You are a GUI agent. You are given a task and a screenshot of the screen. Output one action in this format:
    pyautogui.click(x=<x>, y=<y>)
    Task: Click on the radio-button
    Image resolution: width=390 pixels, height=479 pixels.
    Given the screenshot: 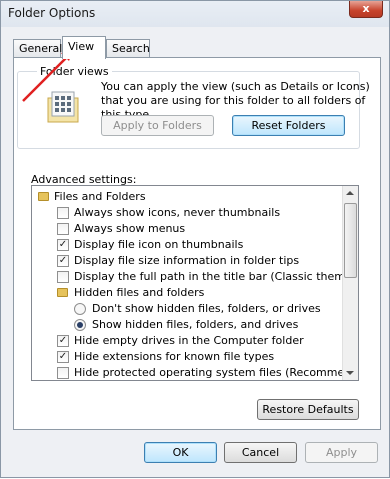 What is the action you would take?
    pyautogui.click(x=80, y=309)
    